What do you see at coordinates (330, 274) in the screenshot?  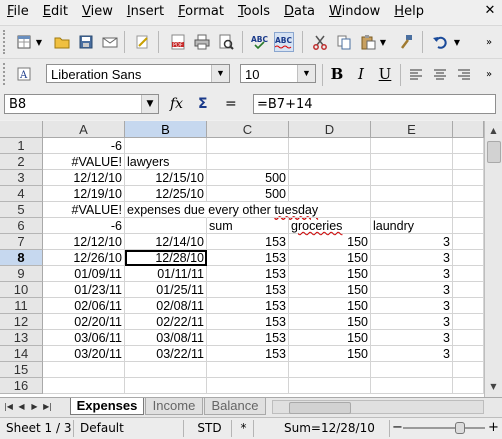 I see `cell-d9: 150` at bounding box center [330, 274].